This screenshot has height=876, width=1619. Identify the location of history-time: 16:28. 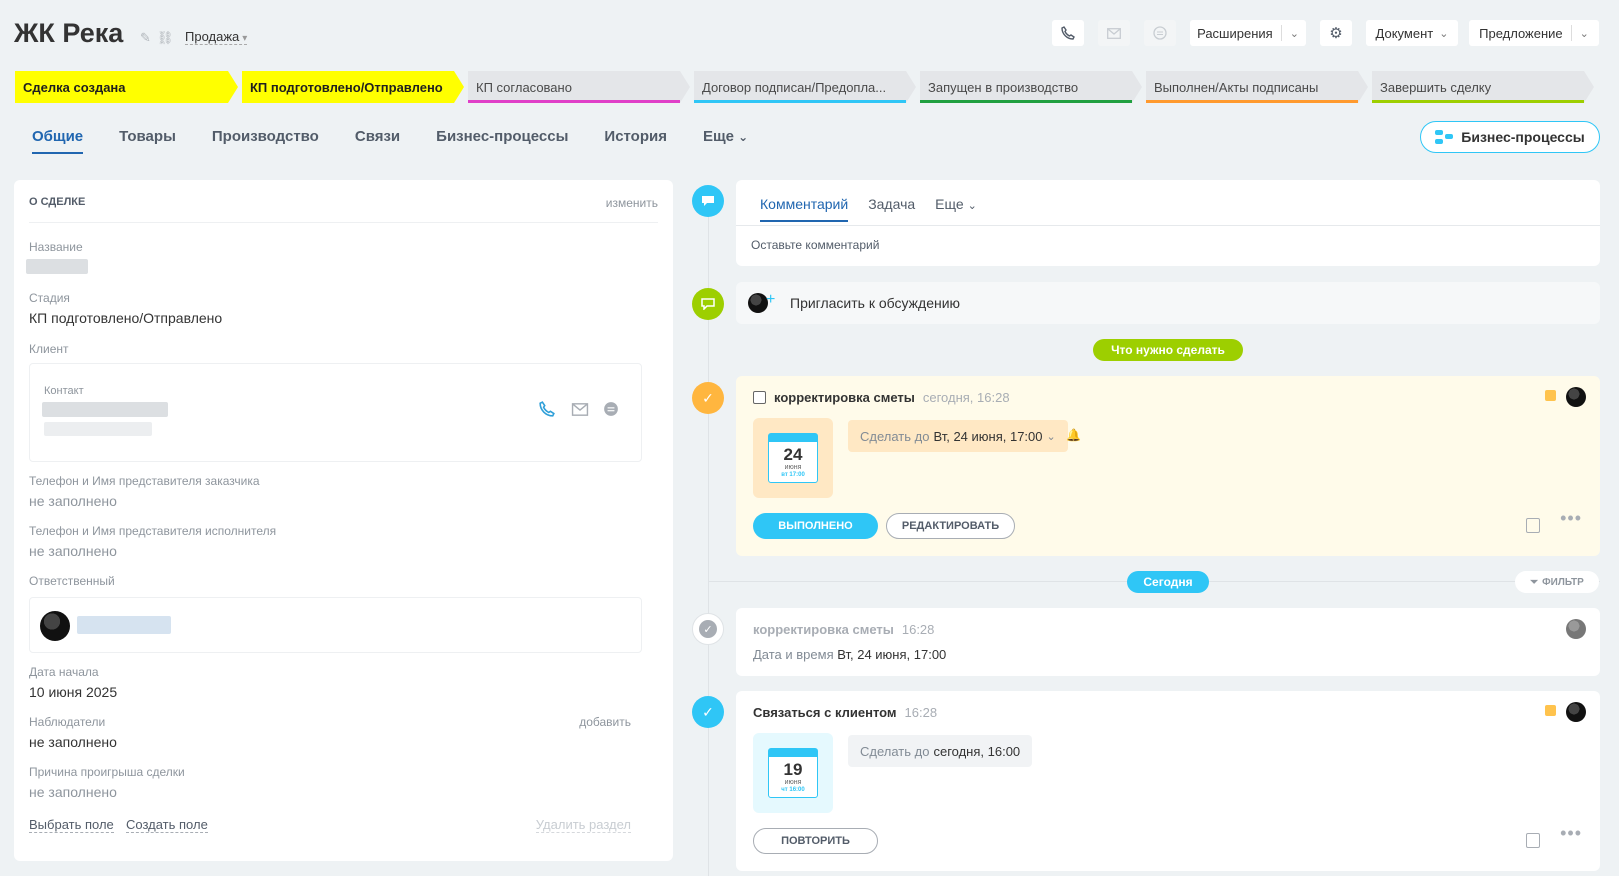
(918, 629).